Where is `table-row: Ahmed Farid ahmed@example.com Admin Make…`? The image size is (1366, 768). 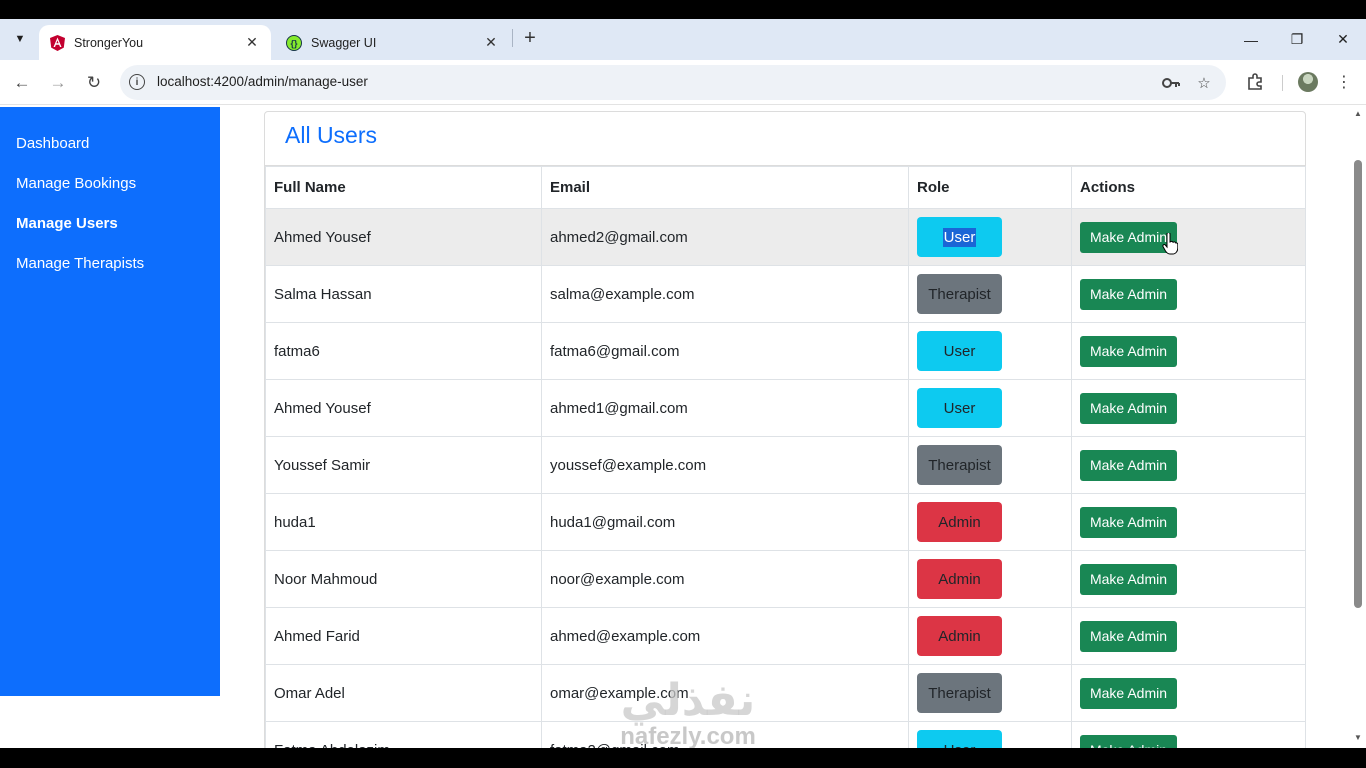 table-row: Ahmed Farid ahmed@example.com Admin Make… is located at coordinates (785, 636).